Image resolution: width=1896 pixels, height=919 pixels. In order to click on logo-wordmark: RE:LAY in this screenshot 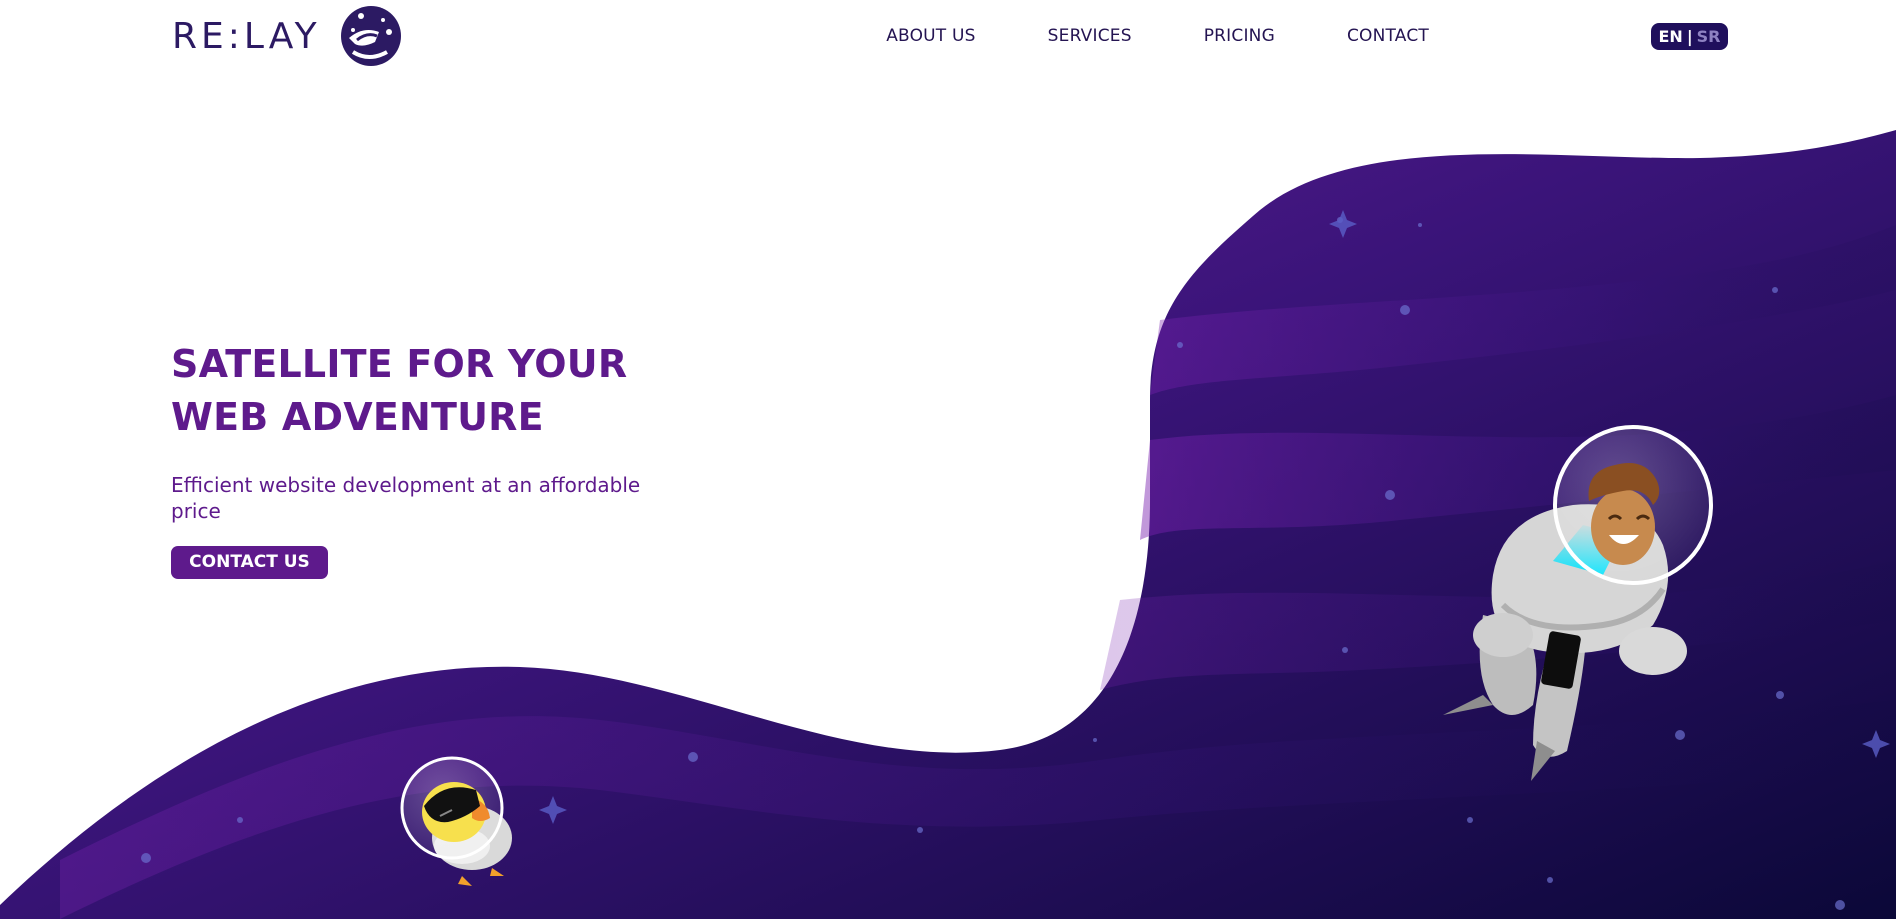, I will do `click(246, 36)`.